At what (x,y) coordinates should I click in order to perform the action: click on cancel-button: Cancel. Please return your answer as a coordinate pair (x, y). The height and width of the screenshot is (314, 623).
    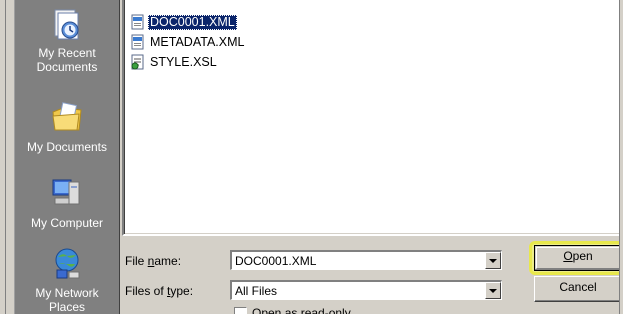
    Looking at the image, I should click on (576, 289).